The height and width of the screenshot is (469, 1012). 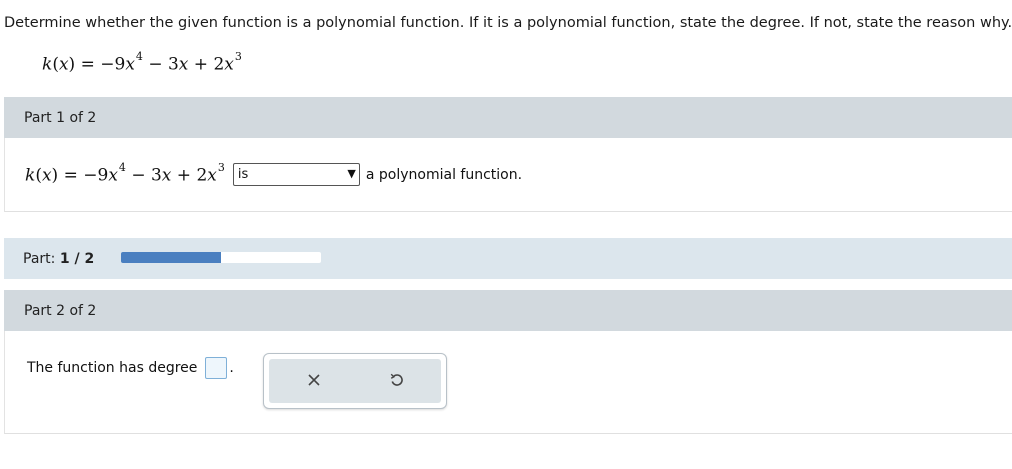 I want to click on degree-answer-row: The function has degree ., so click(x=130, y=368).